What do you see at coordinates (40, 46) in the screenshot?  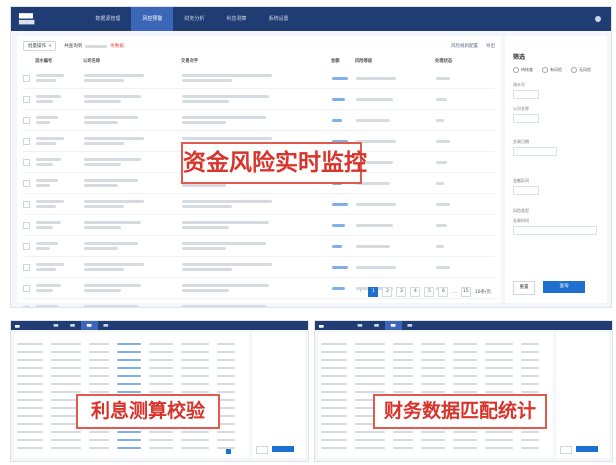 I see `batch-select: 批量操作 ▾` at bounding box center [40, 46].